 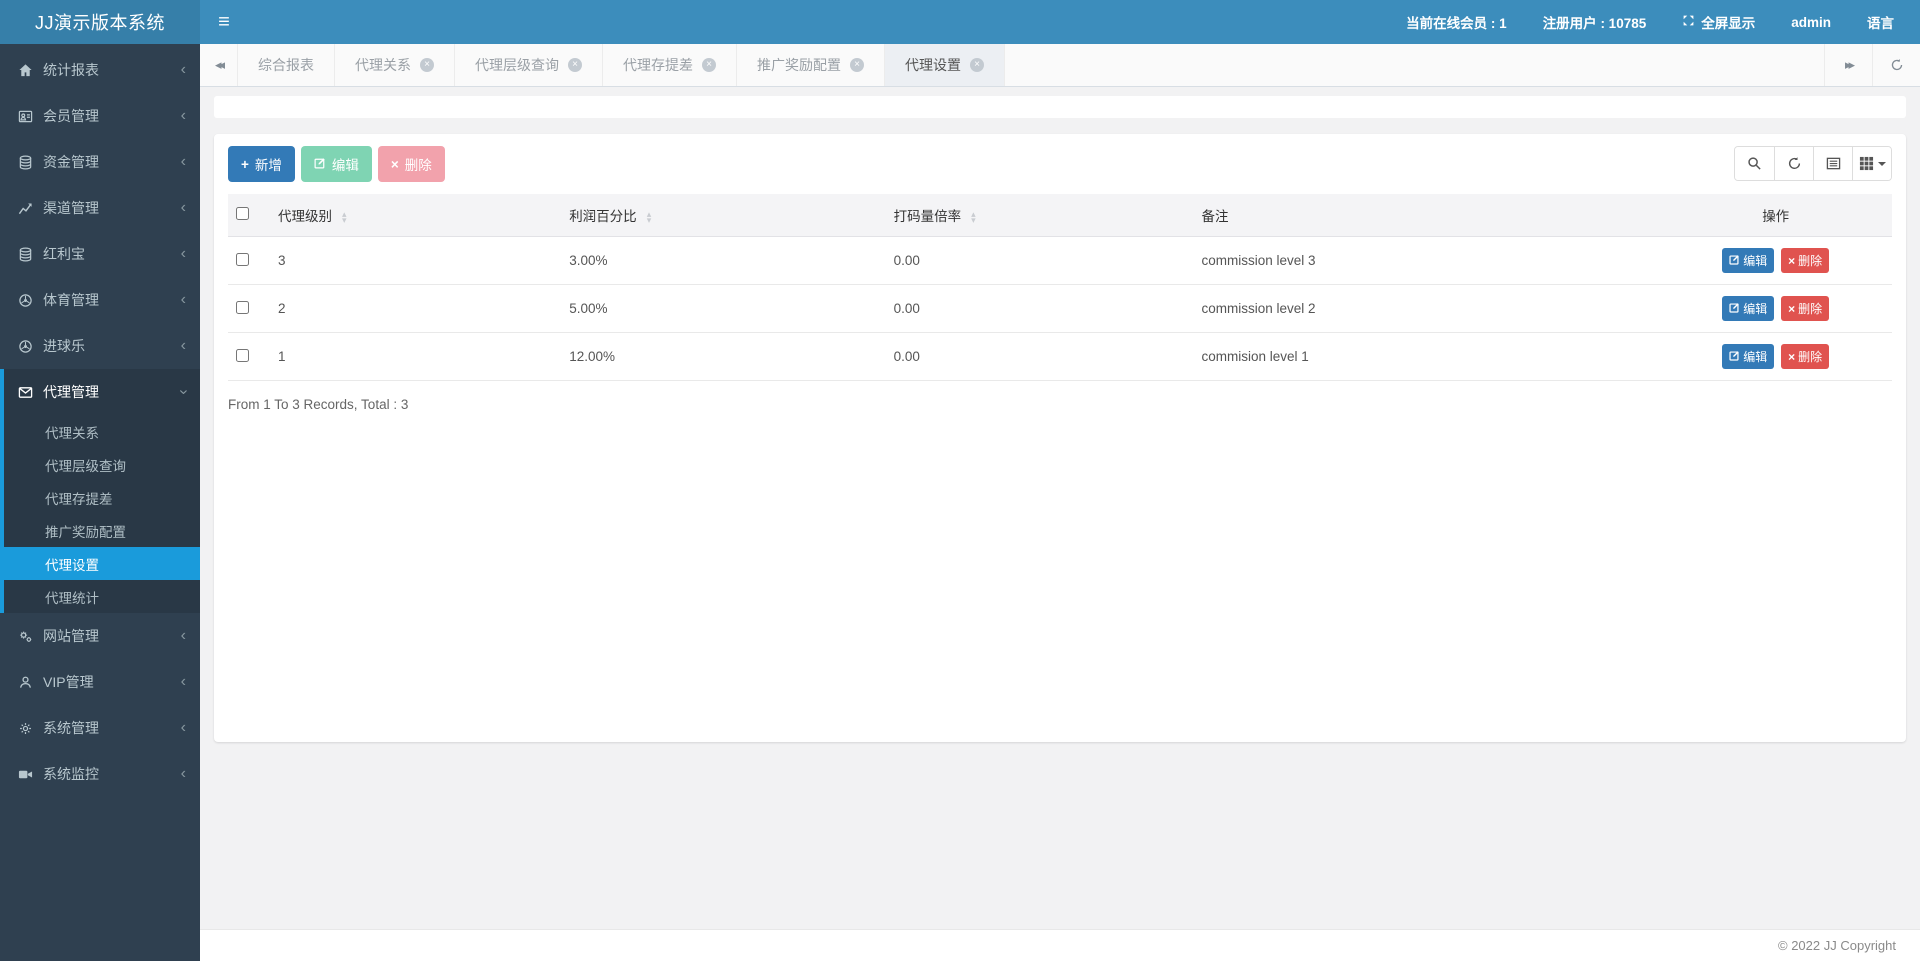 I want to click on tabs-refresh-icon, so click(x=1896, y=65).